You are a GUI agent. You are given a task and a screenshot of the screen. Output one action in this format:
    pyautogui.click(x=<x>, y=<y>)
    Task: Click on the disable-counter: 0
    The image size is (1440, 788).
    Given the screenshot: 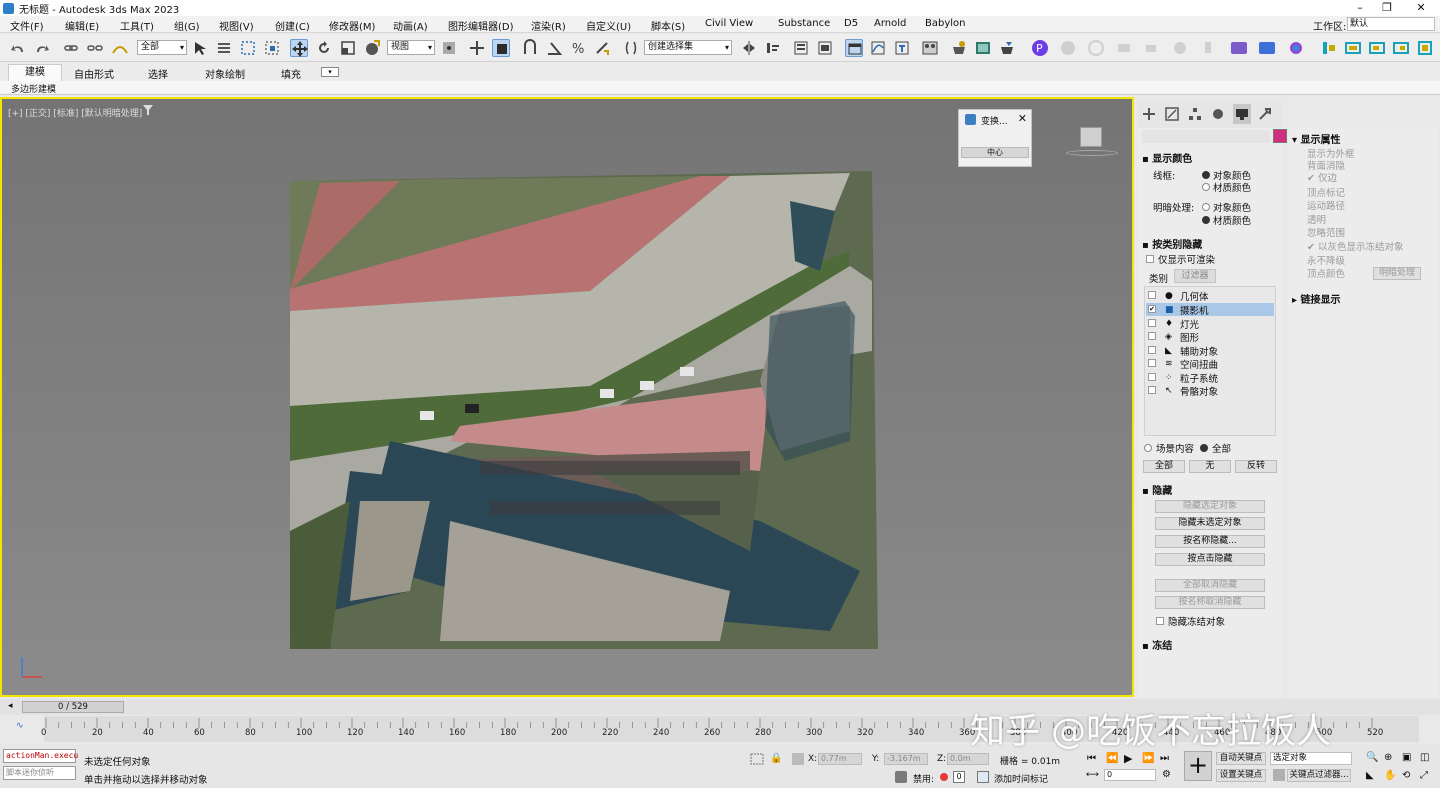 What is the action you would take?
    pyautogui.click(x=959, y=777)
    